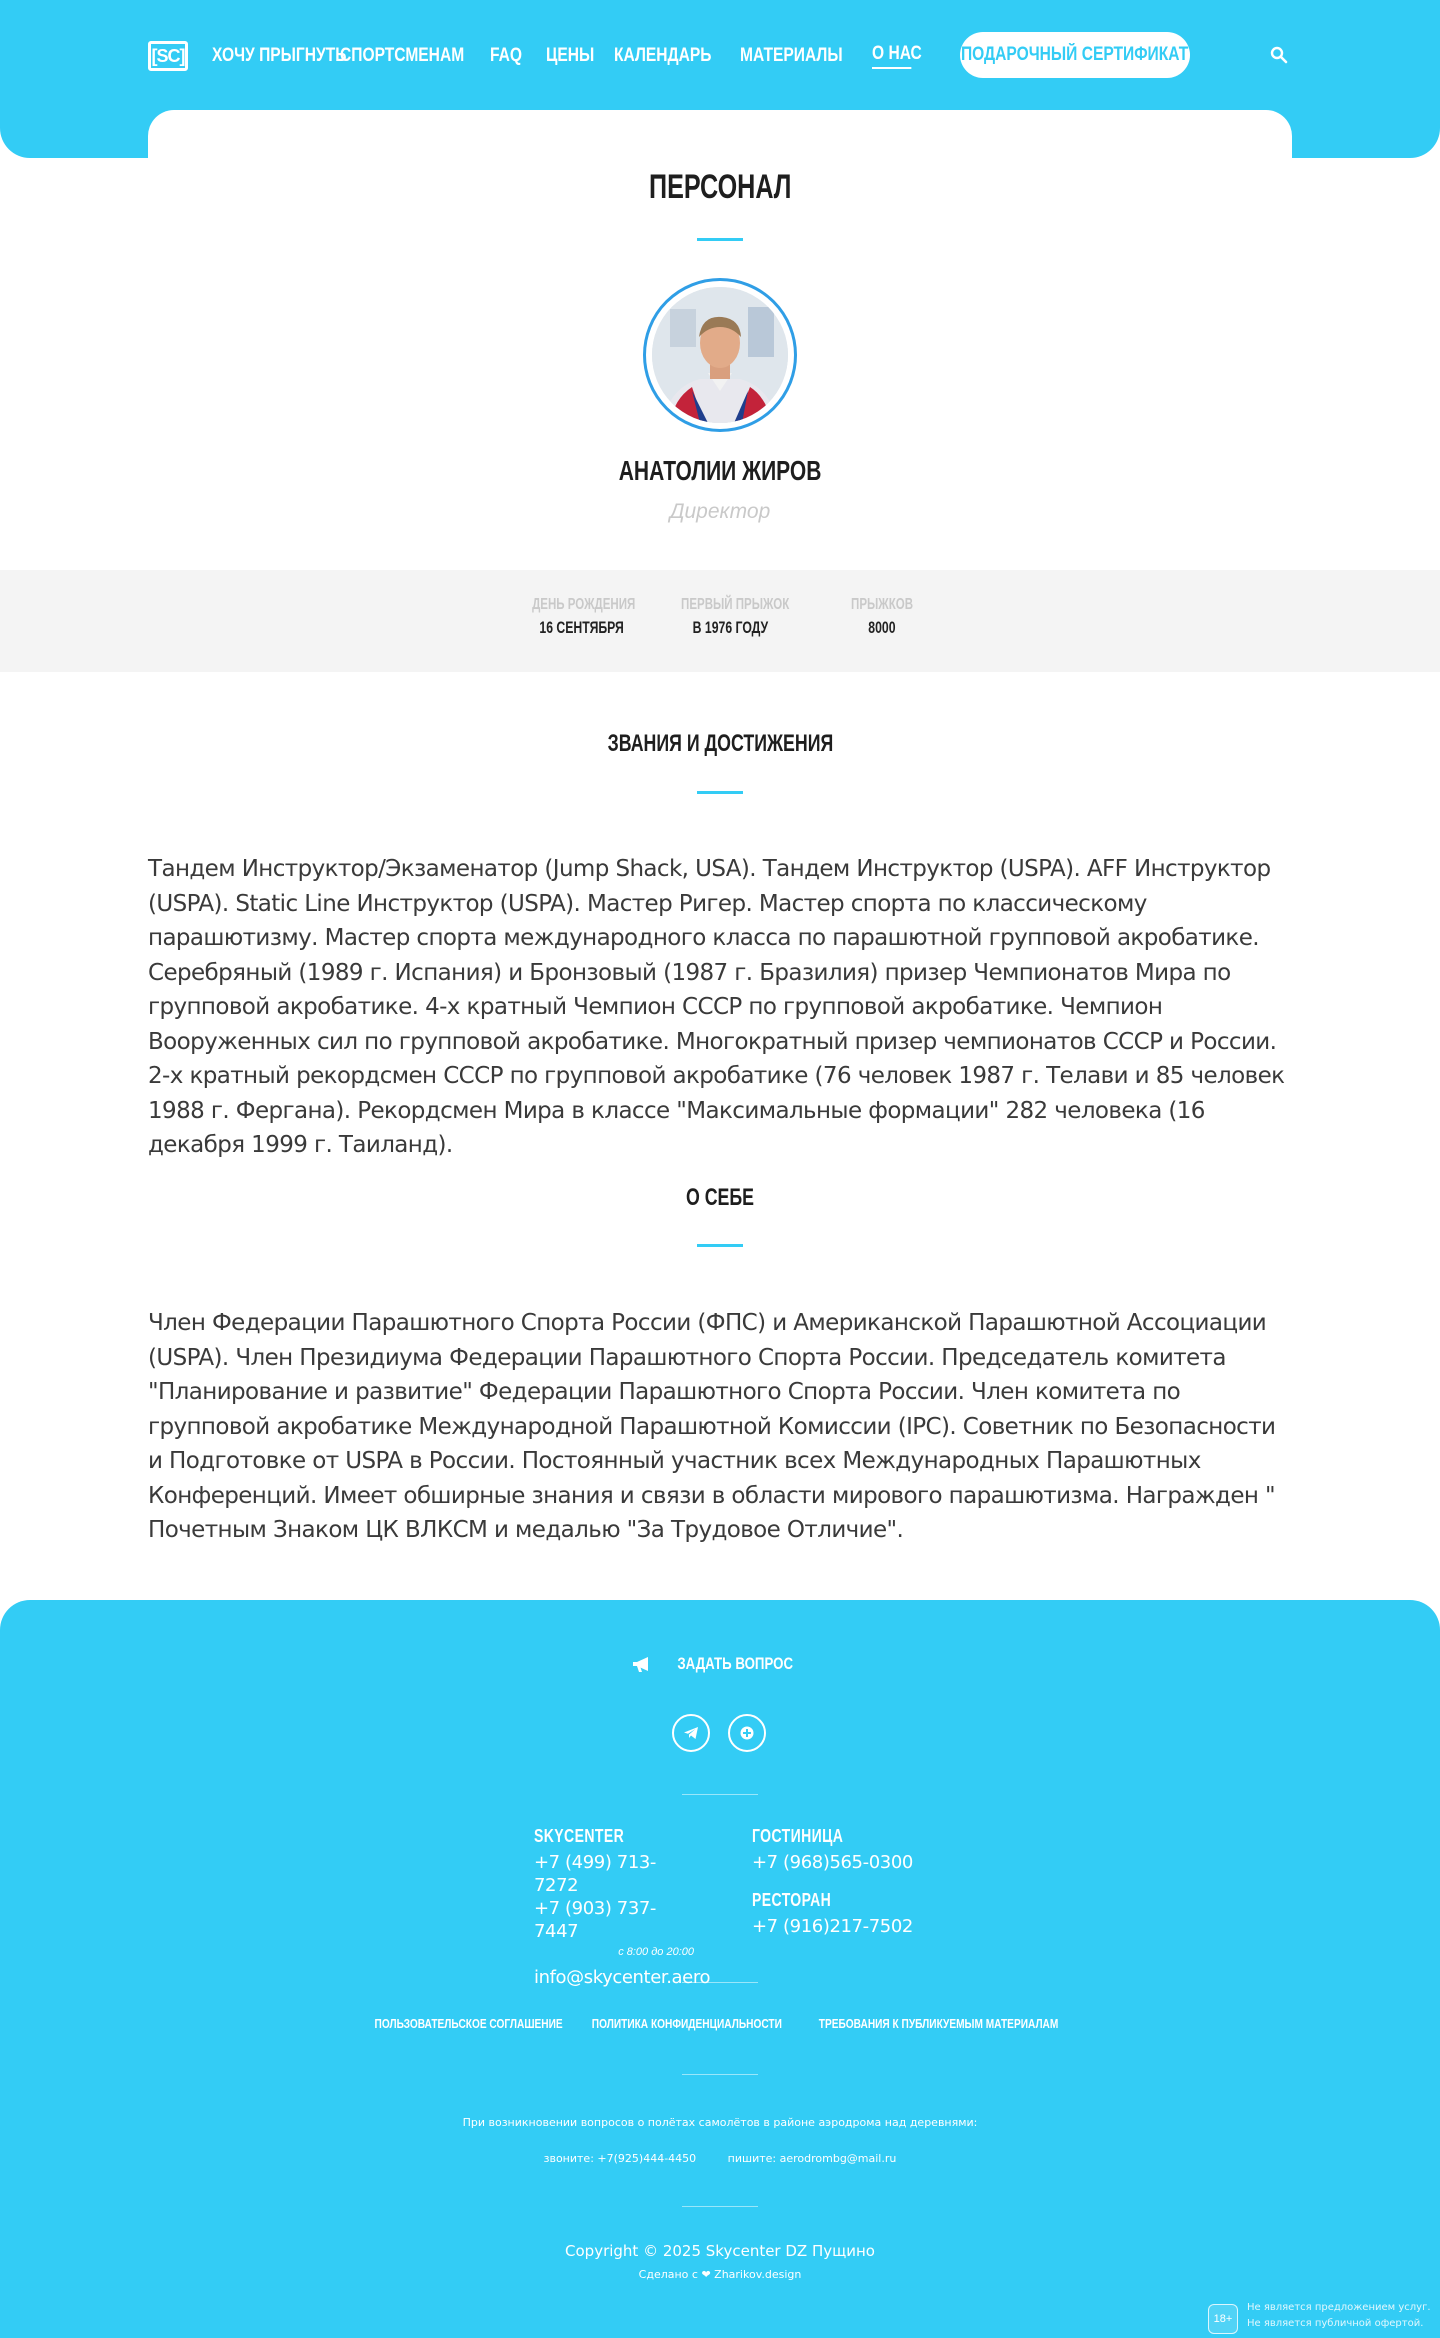  What do you see at coordinates (509, 56) in the screenshot?
I see `nav-item-faq: FAQ` at bounding box center [509, 56].